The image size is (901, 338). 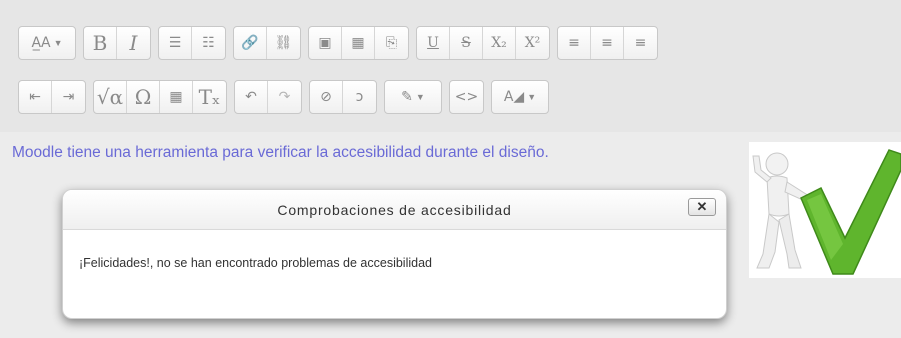 What do you see at coordinates (702, 207) in the screenshot?
I see `dialog-close-button: ✕` at bounding box center [702, 207].